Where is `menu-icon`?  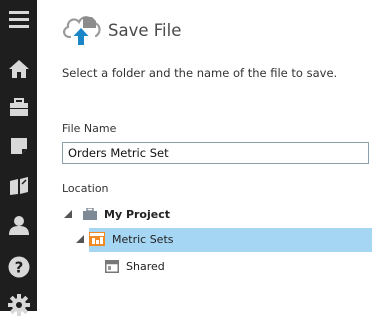
menu-icon is located at coordinates (18, 19).